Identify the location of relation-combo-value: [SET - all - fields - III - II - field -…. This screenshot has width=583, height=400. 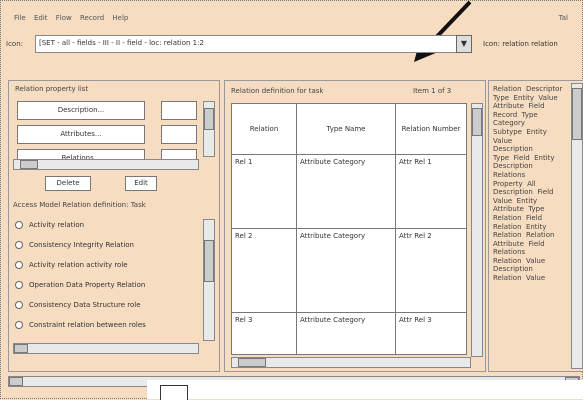
(121, 43).